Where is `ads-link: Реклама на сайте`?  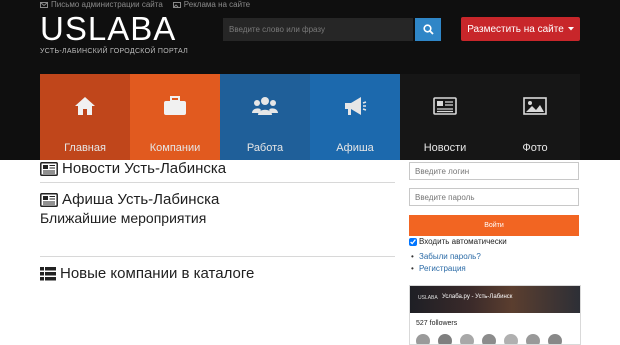 ads-link: Реклама на сайте is located at coordinates (211, 5).